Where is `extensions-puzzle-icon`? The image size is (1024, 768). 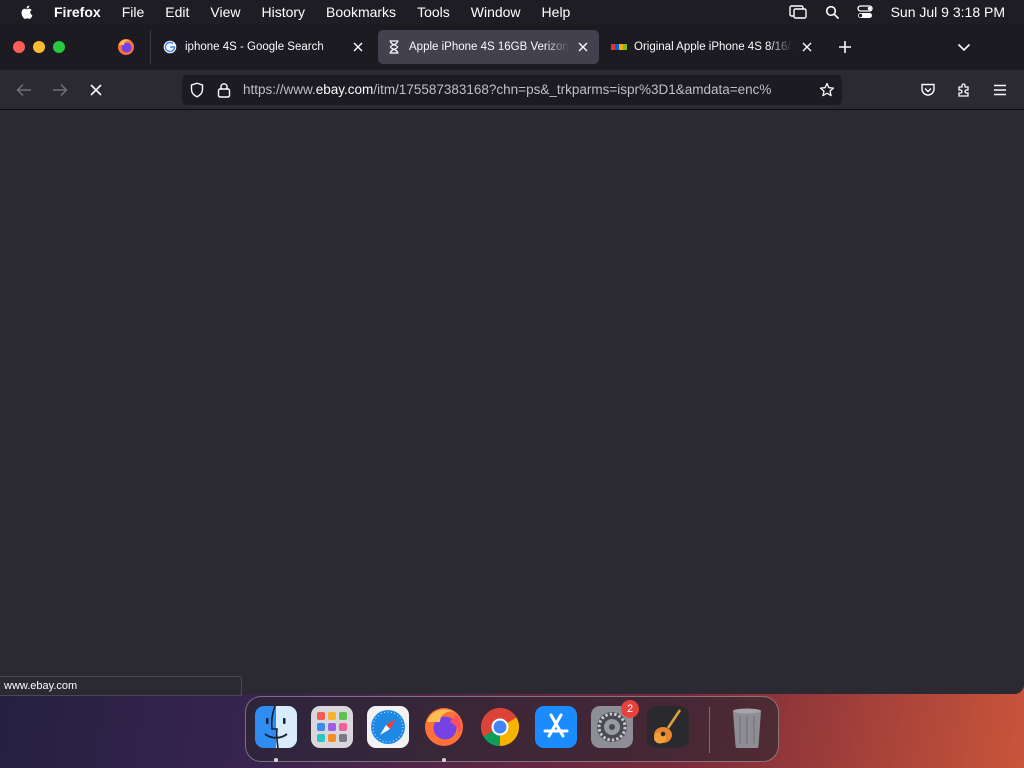
extensions-puzzle-icon is located at coordinates (964, 90).